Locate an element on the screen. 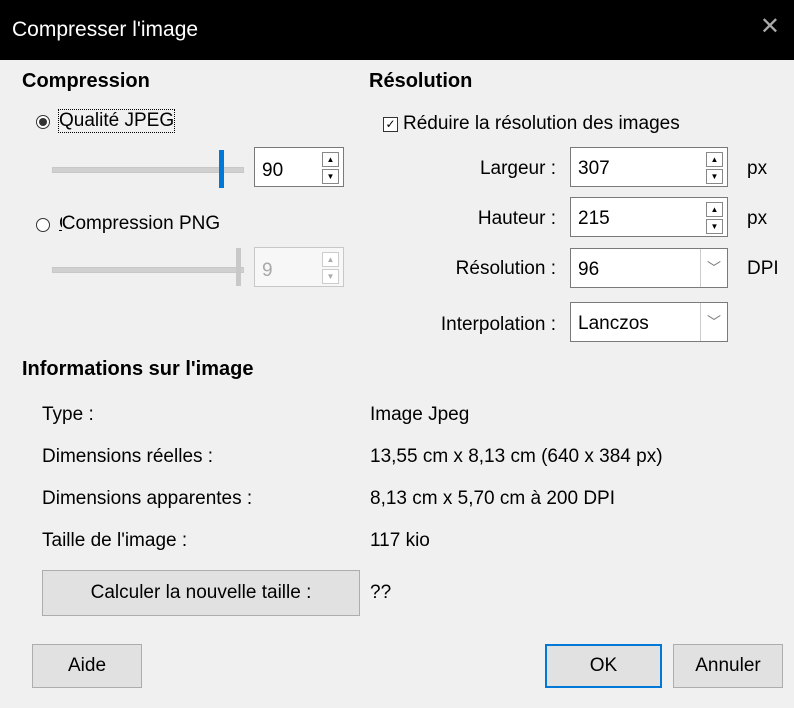  title-bar: Compresser l'image ✕ is located at coordinates (397, 30).